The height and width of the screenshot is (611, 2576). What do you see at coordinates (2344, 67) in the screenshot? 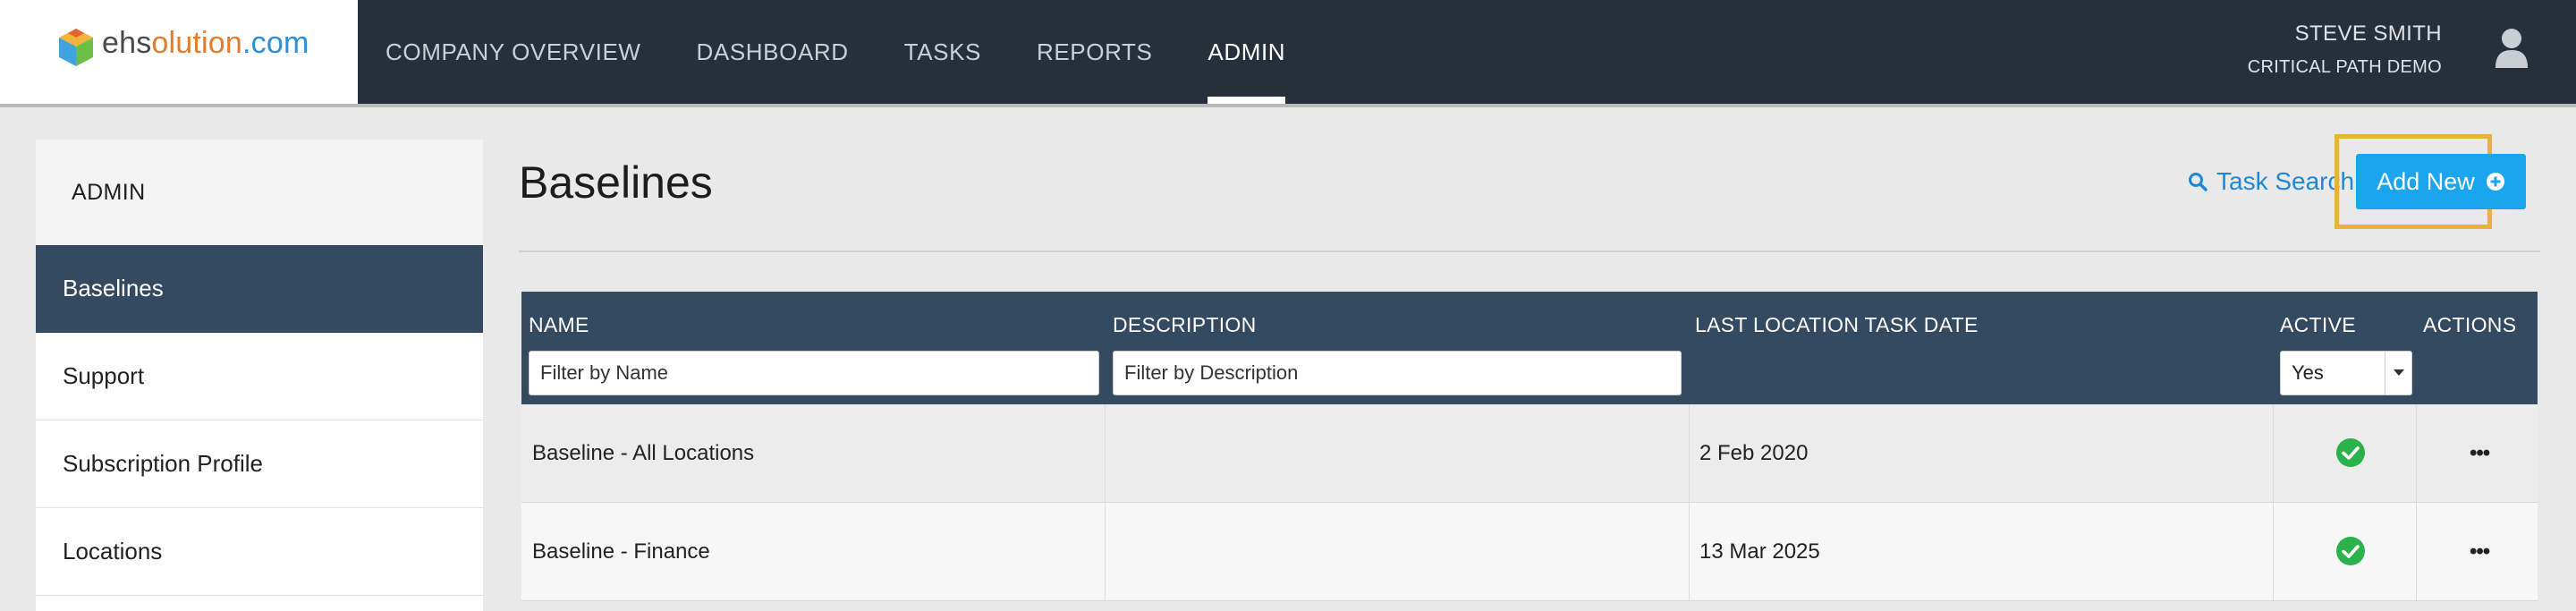
I see `user-org: CRITICAL PATH DEMO` at bounding box center [2344, 67].